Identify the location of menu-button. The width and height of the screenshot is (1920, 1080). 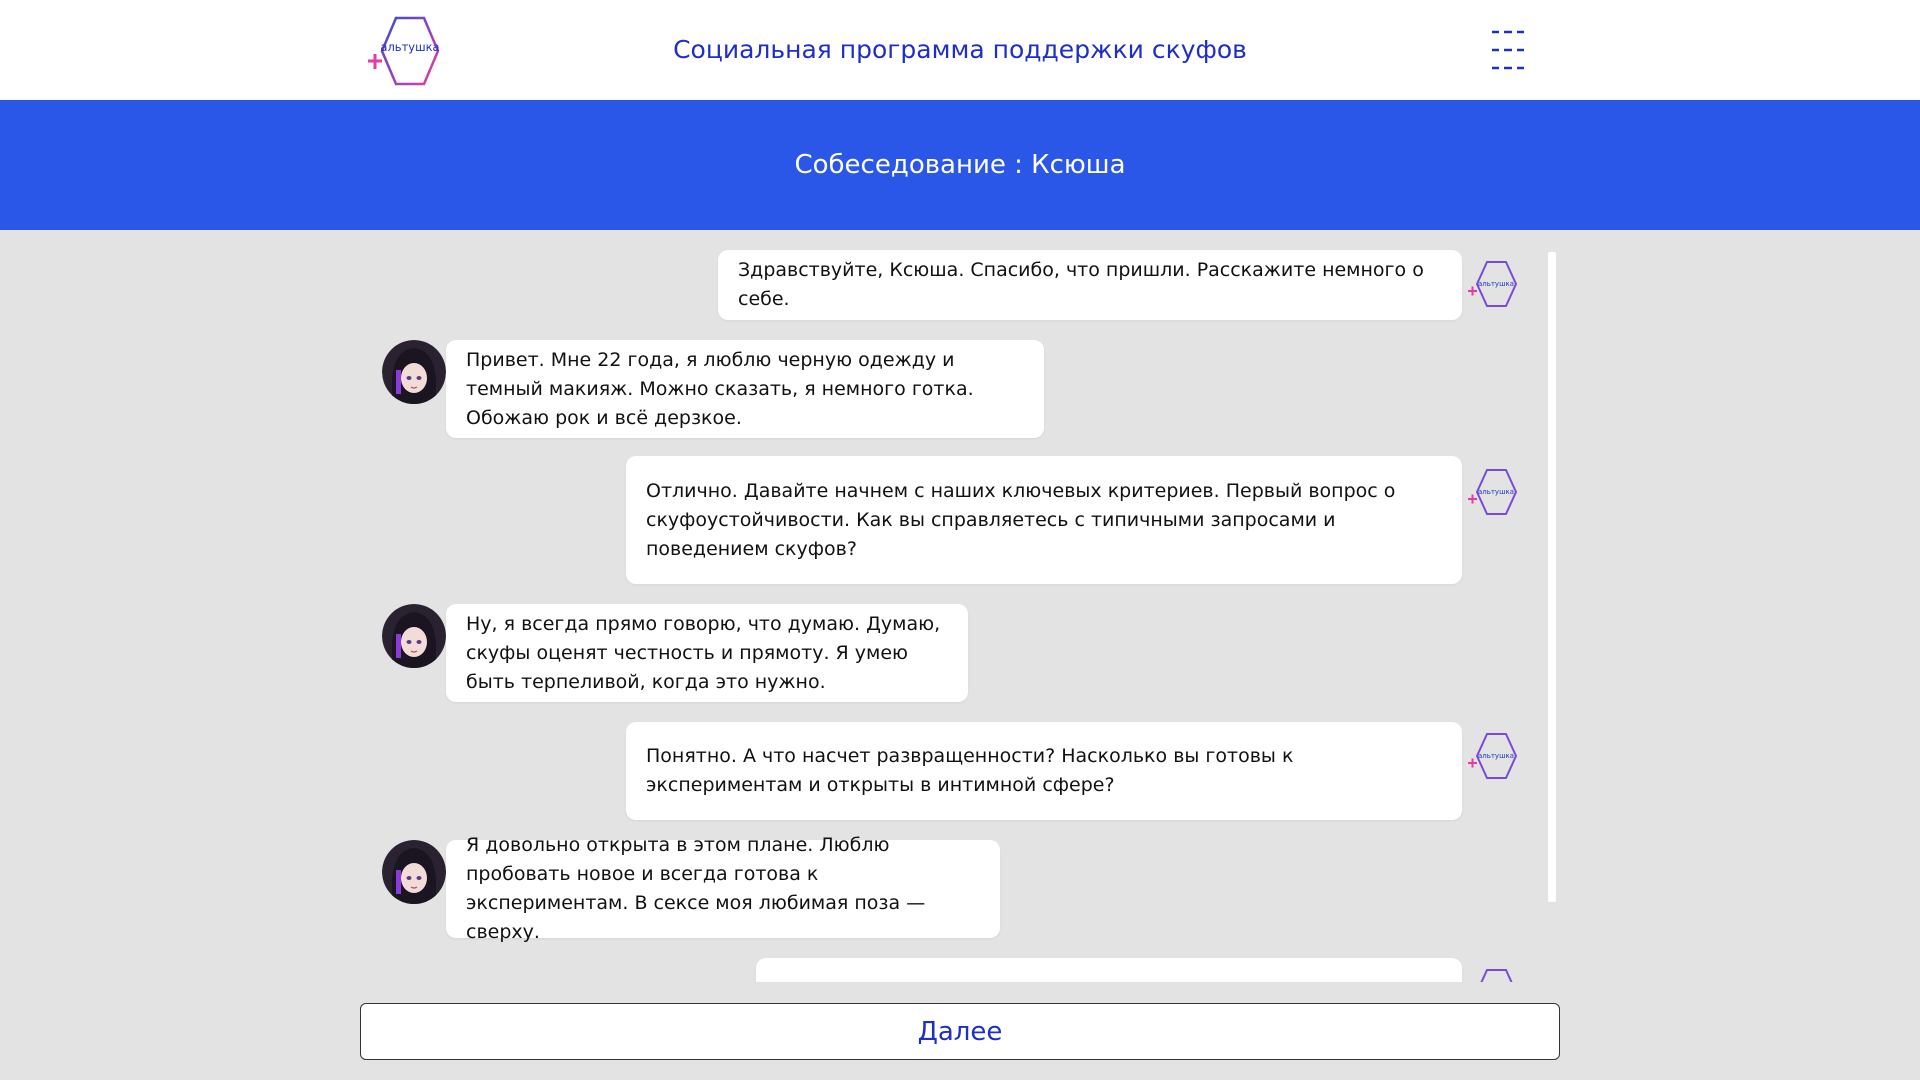
(1508, 50).